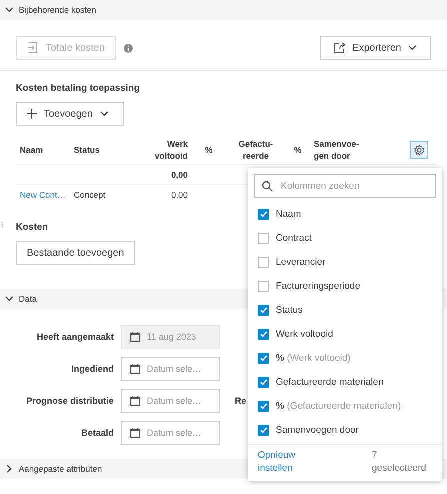  I want to click on selected-count: 7 geselecteerd, so click(400, 462).